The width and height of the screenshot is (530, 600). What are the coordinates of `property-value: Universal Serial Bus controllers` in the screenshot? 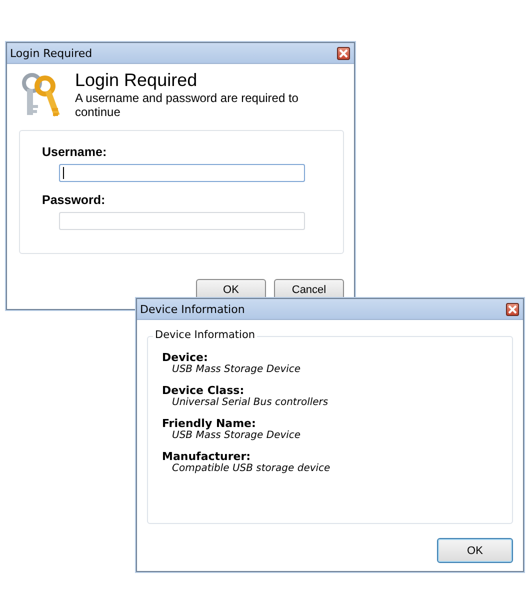 It's located at (250, 402).